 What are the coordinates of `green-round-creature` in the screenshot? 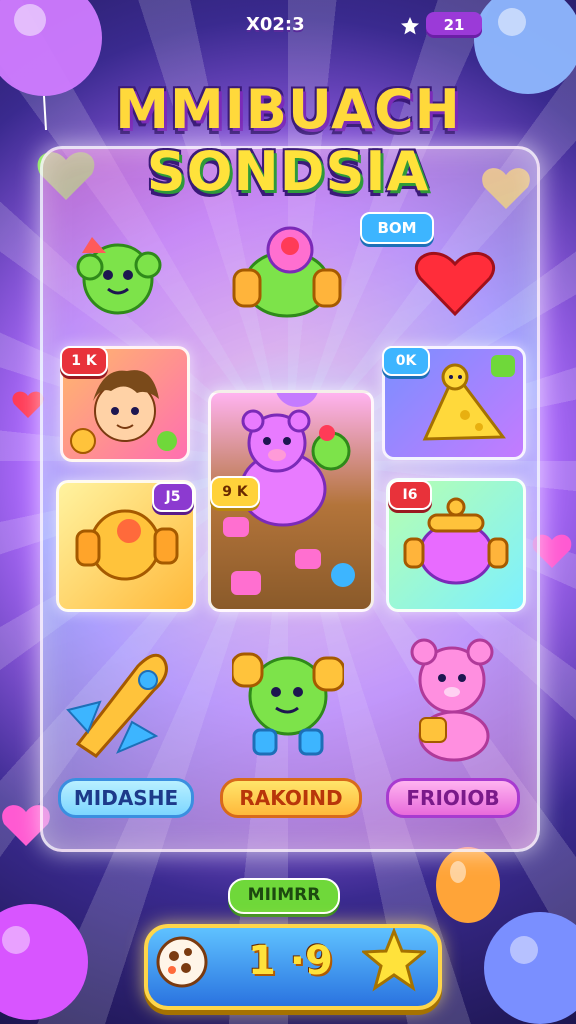 It's located at (288, 701).